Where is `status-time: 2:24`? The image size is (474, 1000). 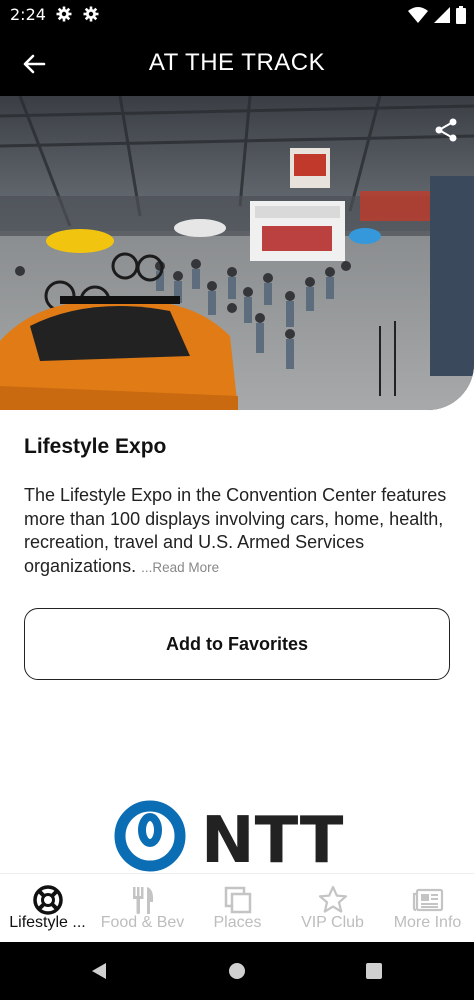
status-time: 2:24 is located at coordinates (28, 14).